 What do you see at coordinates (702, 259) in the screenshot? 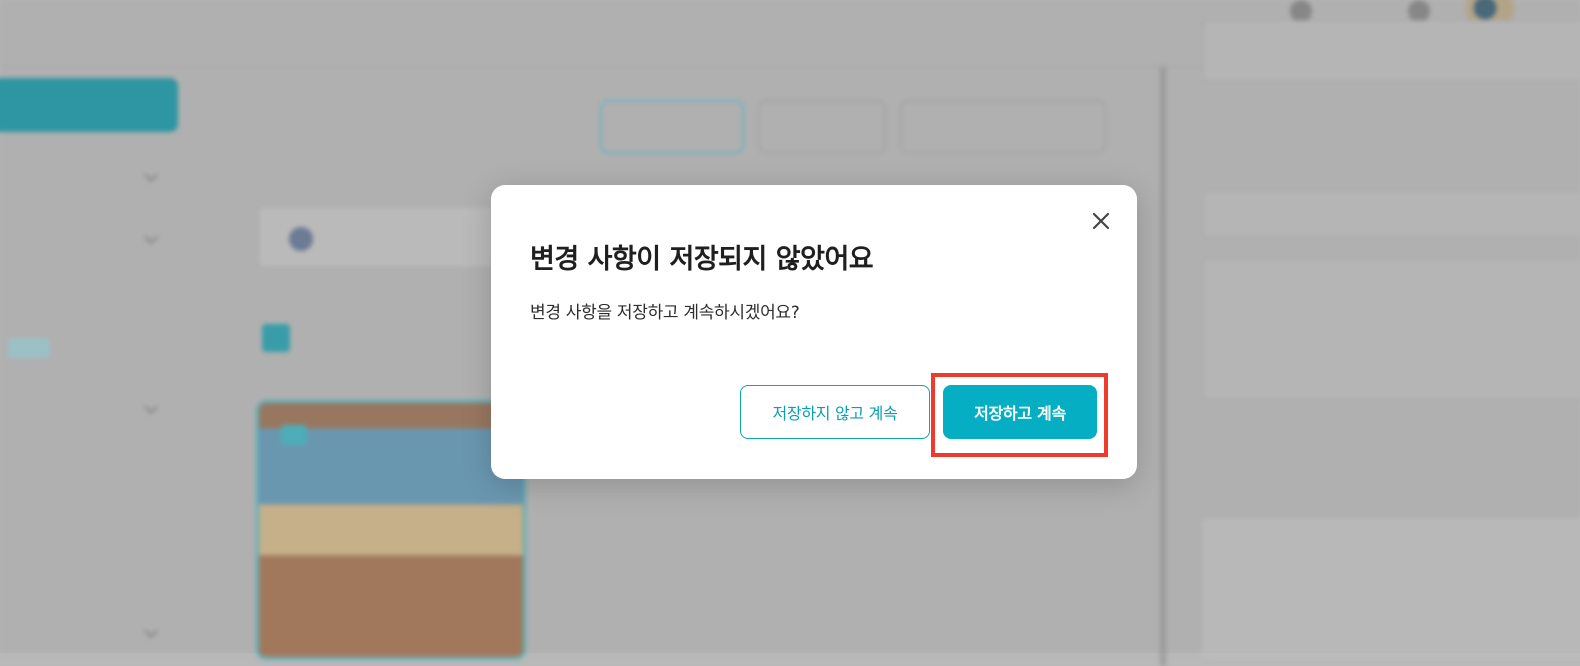
I see `dialog-title: 변경 사항이 저장되지 않았어요` at bounding box center [702, 259].